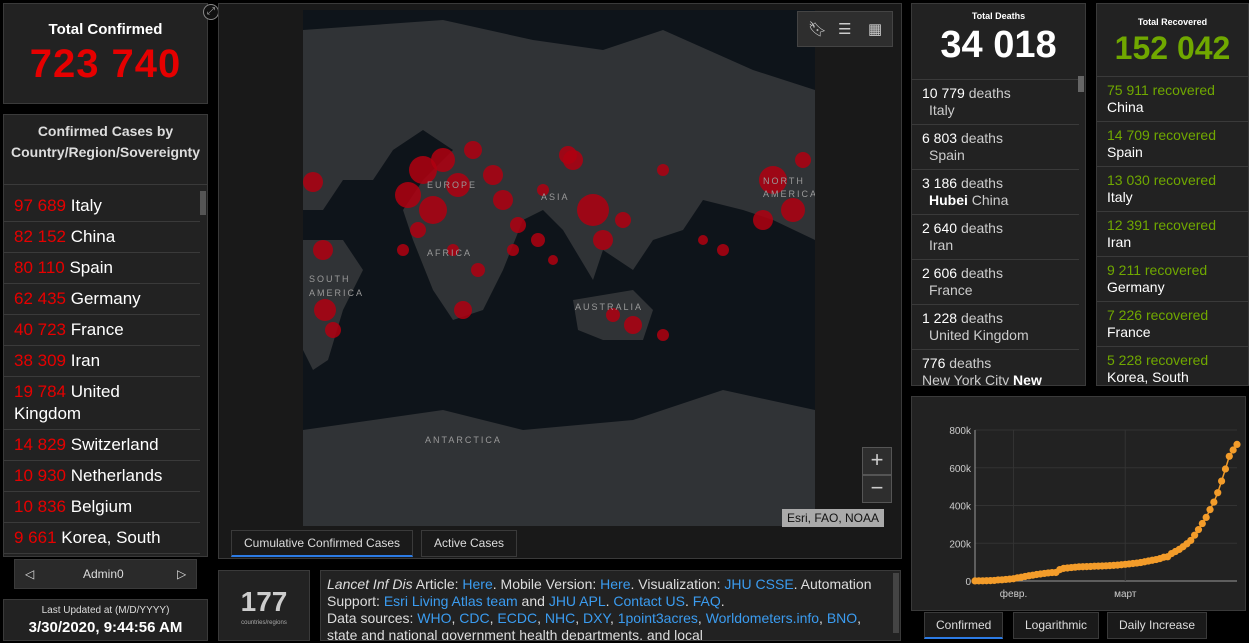 This screenshot has width=1249, height=643. Describe the element at coordinates (962, 228) in the screenshot. I see `death-count: 2 640 deaths` at that location.